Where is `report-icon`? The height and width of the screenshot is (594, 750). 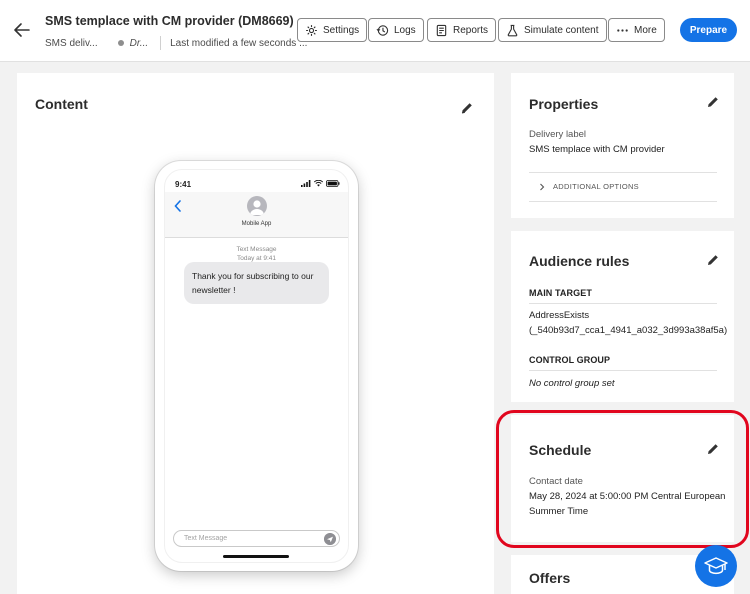
report-icon is located at coordinates (441, 30).